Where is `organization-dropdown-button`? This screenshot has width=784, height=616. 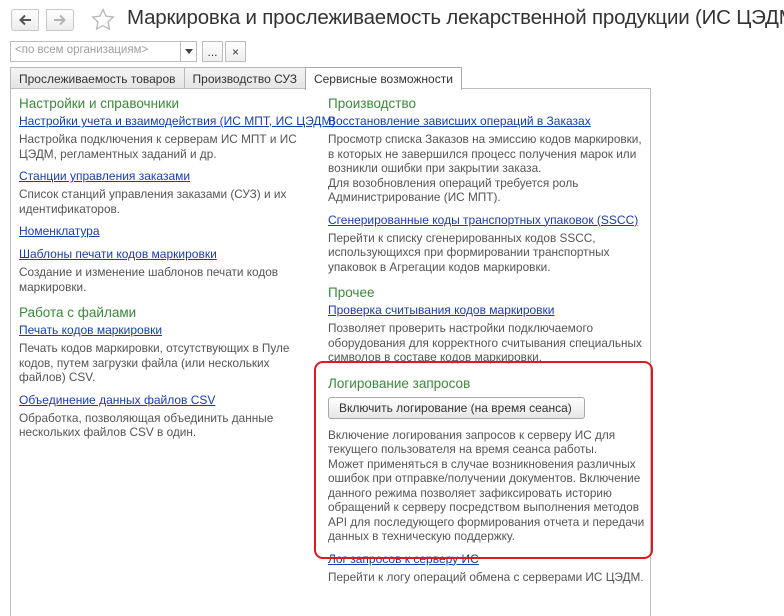
organization-dropdown-button is located at coordinates (188, 51).